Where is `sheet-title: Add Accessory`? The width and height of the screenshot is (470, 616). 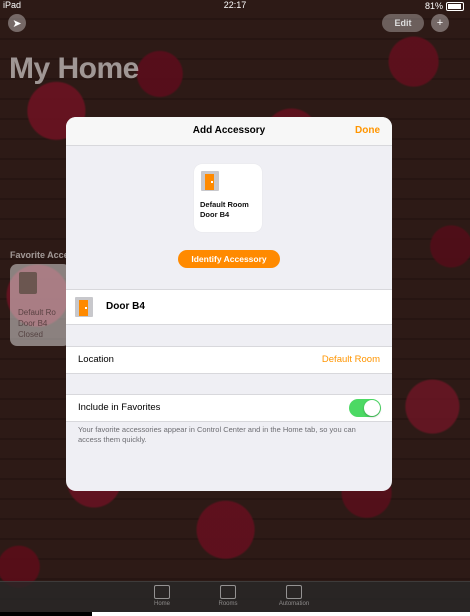
sheet-title: Add Accessory is located at coordinates (229, 130).